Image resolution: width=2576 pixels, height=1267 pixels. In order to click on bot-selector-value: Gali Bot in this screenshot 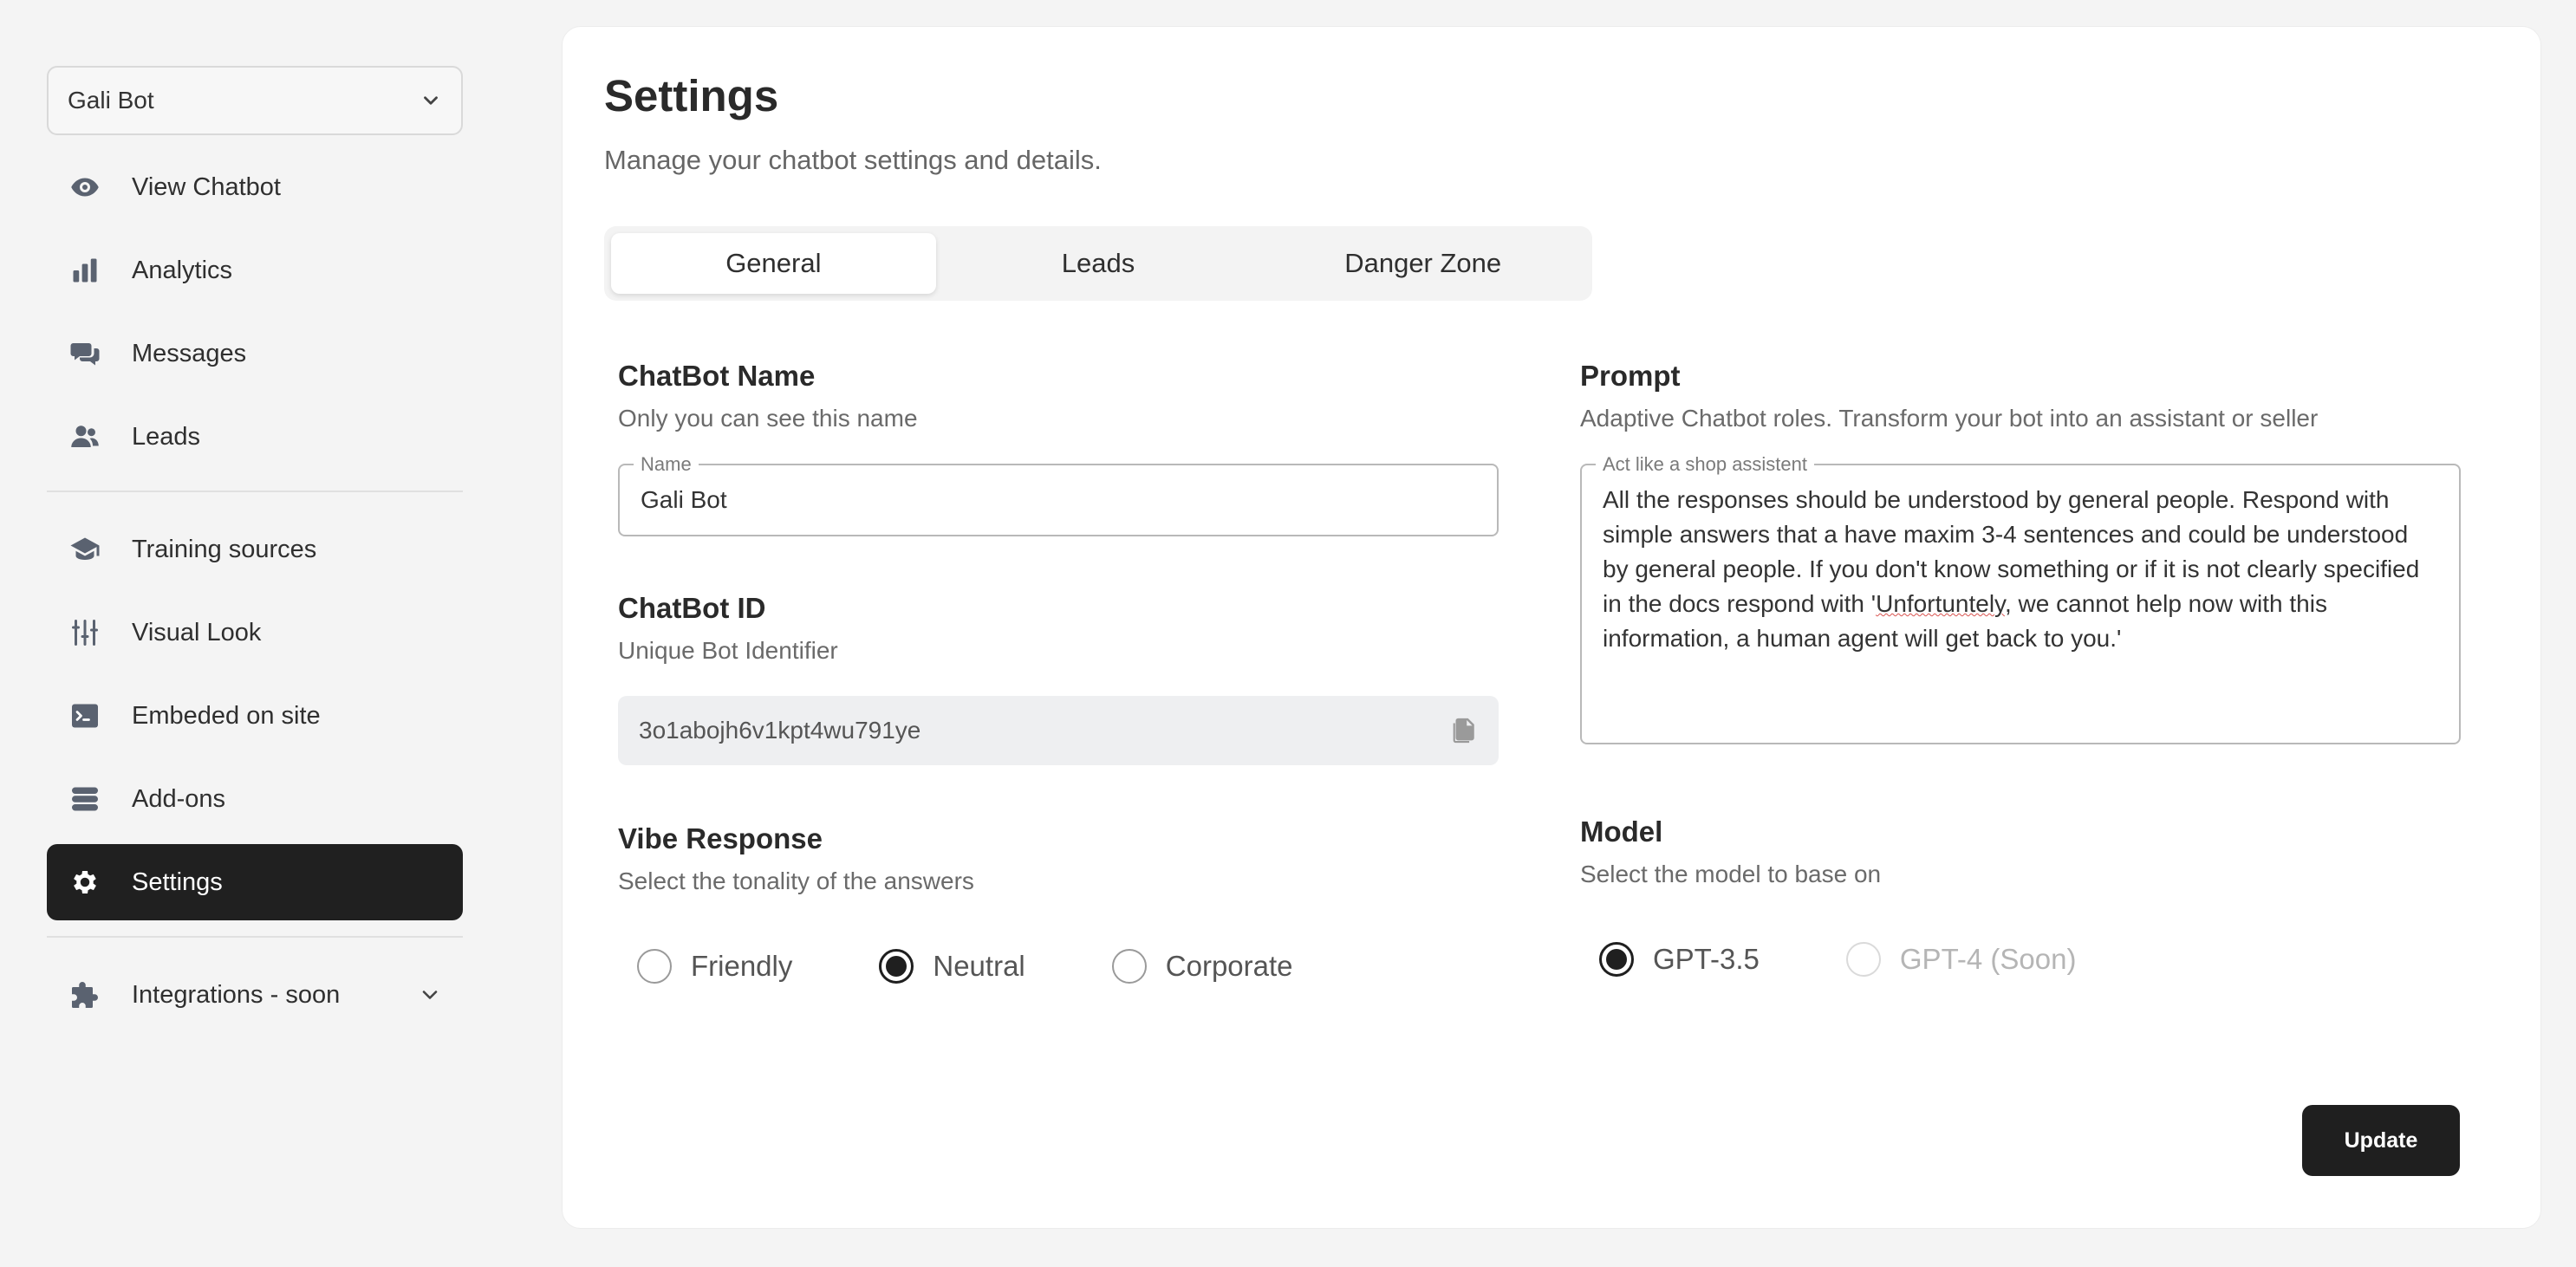, I will do `click(111, 100)`.